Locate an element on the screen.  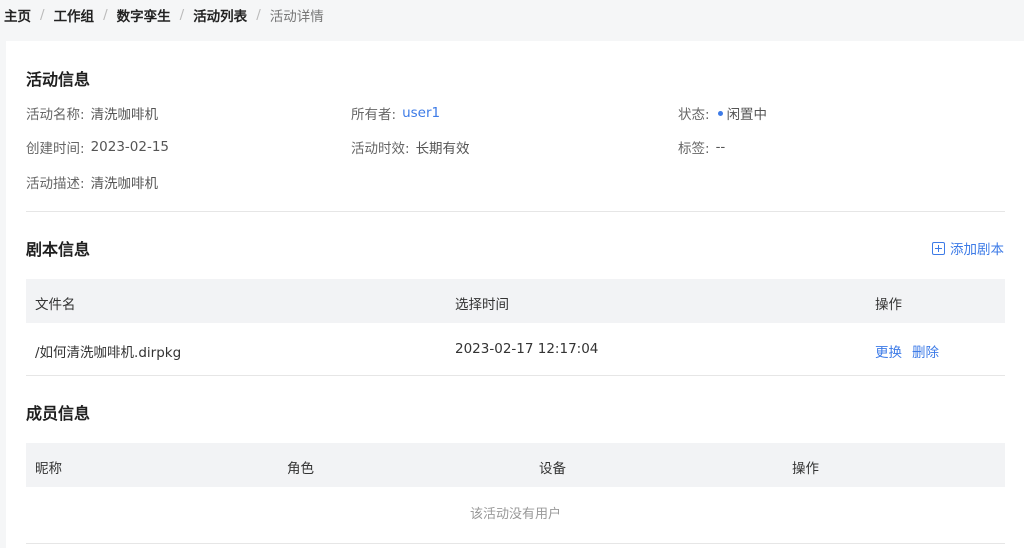
member-table-header: 昵称 角色 设备 操作 is located at coordinates (515, 465).